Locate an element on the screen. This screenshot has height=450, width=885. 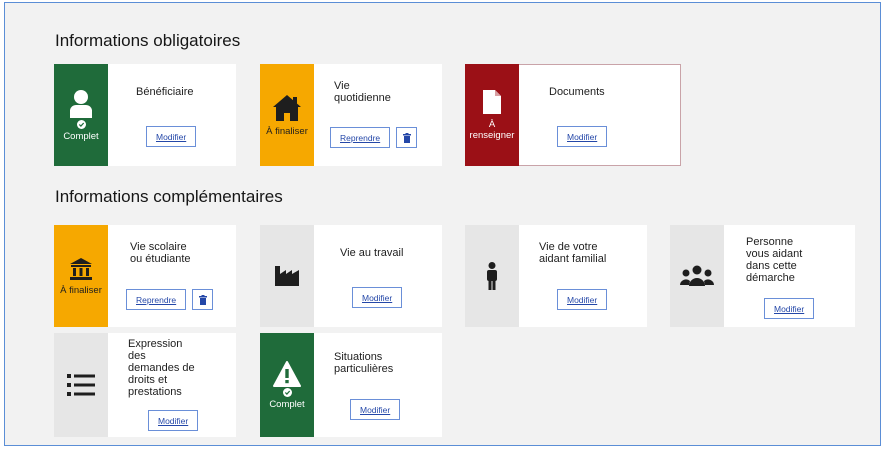
card-vie-quotidienne: À finaliser Vie quotidienne Reprendre is located at coordinates (351, 115).